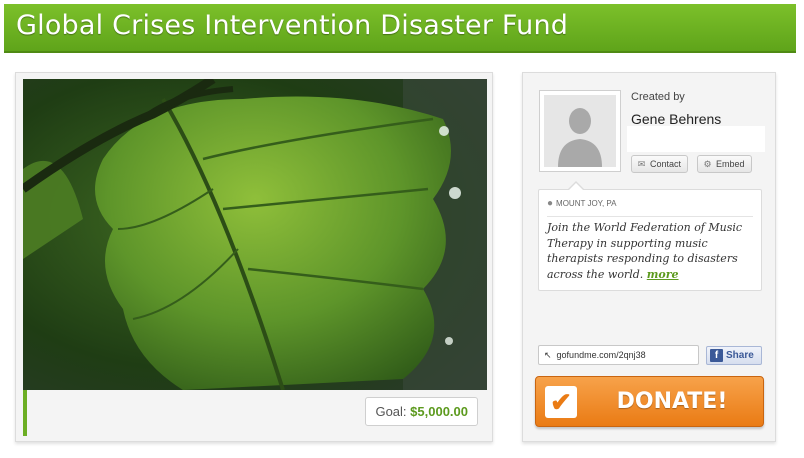 The image size is (804, 458). Describe the element at coordinates (550, 203) in the screenshot. I see `map-pin-icon: ●` at that location.